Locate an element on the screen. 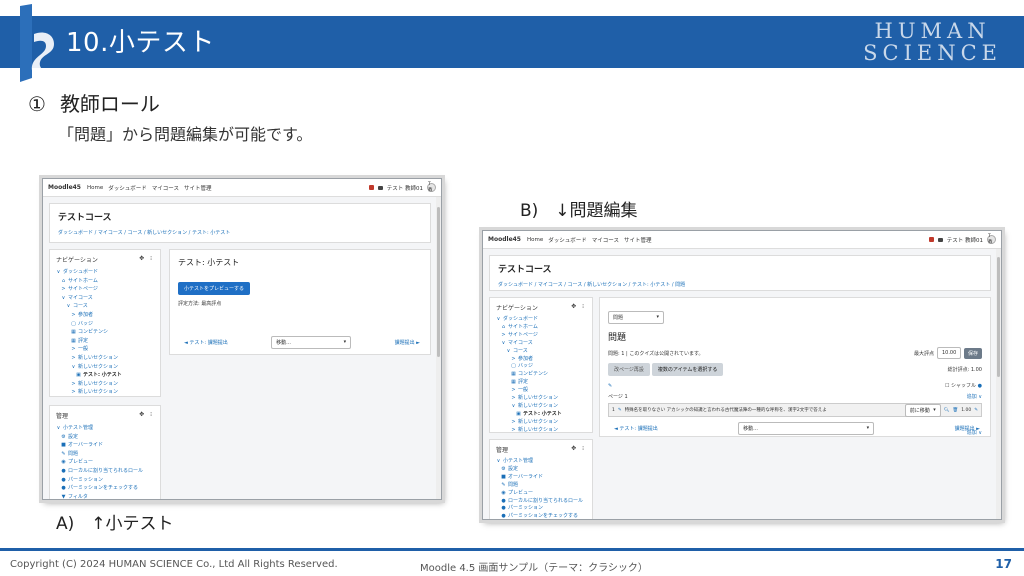 The width and height of the screenshot is (1024, 576). question-mark: 1.00 is located at coordinates (966, 410).